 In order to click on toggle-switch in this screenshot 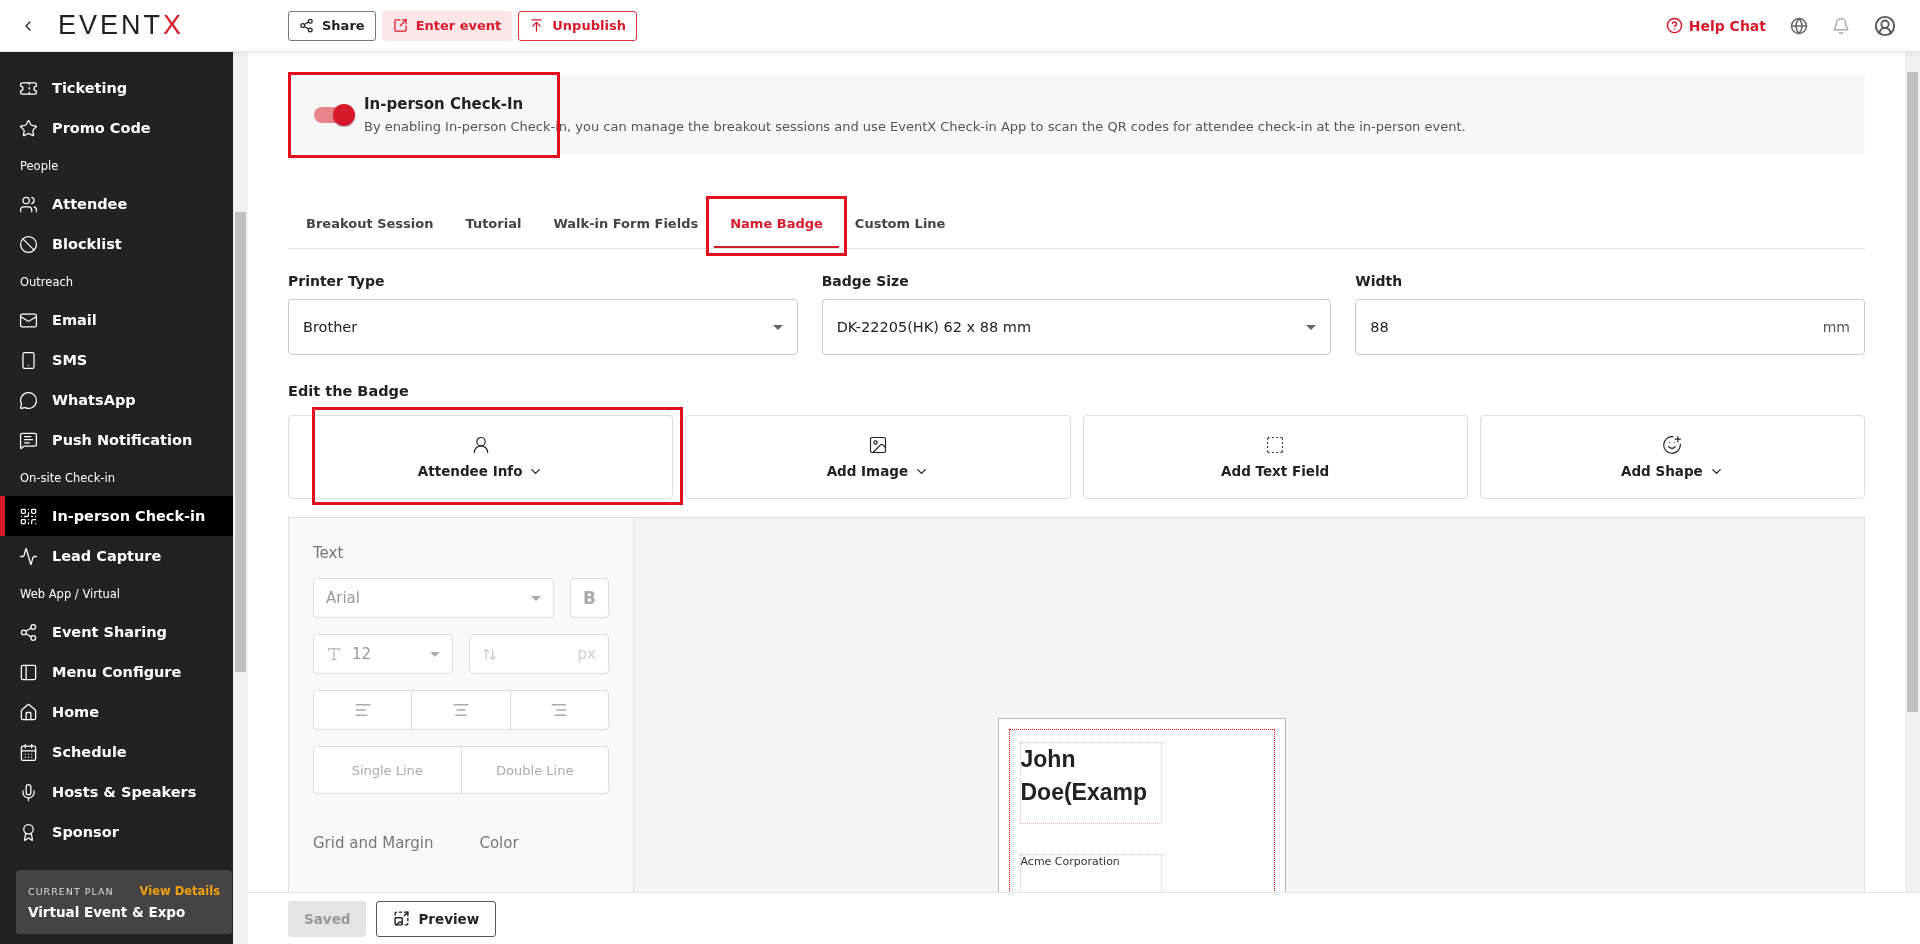, I will do `click(333, 115)`.